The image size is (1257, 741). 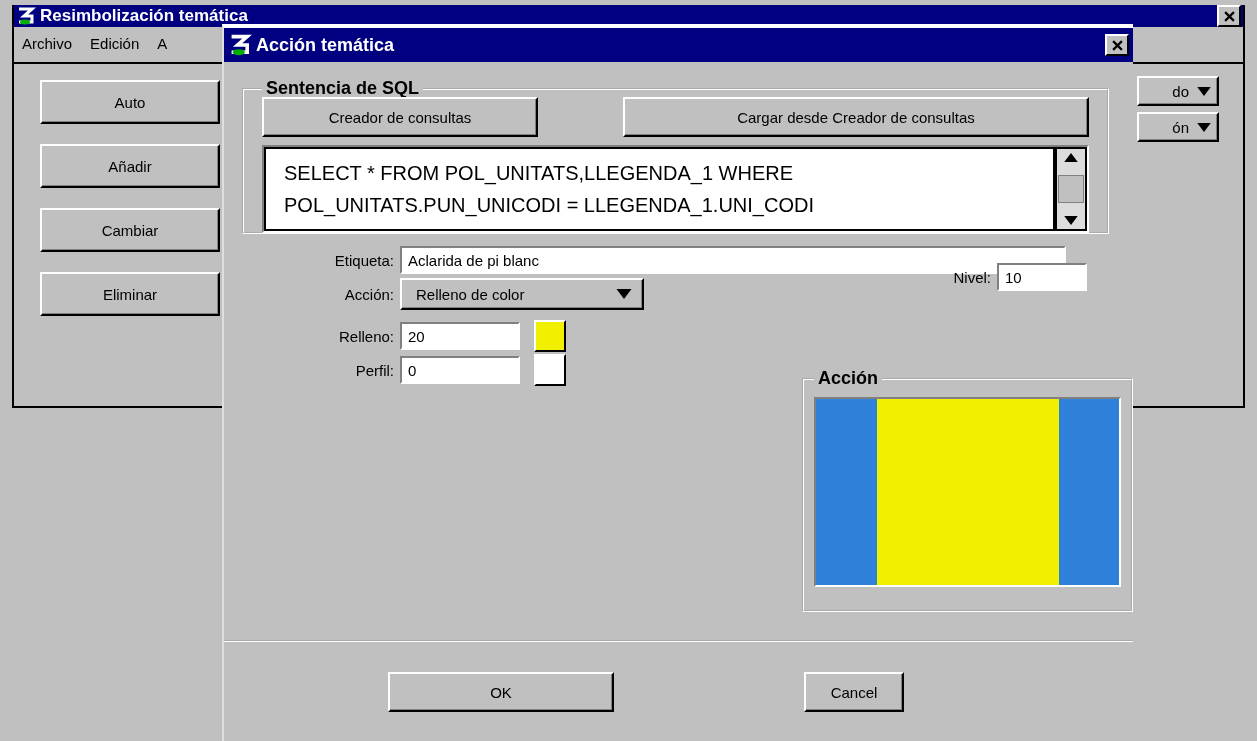 I want to click on action-button: Auto, so click(x=130, y=102).